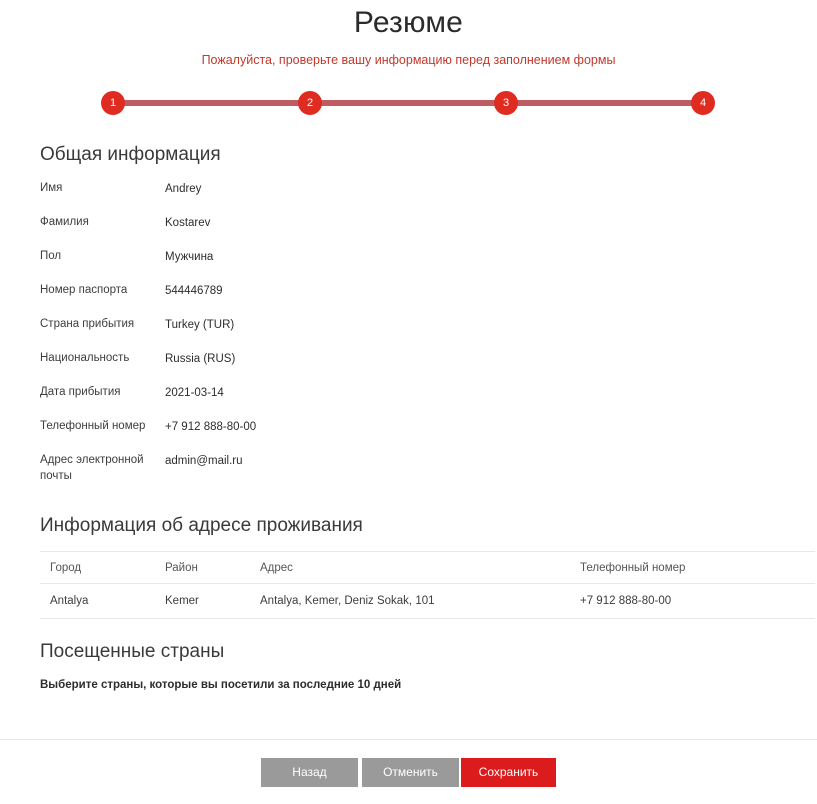  Describe the element at coordinates (508, 772) in the screenshot. I see `save-button: Сохранить` at that location.